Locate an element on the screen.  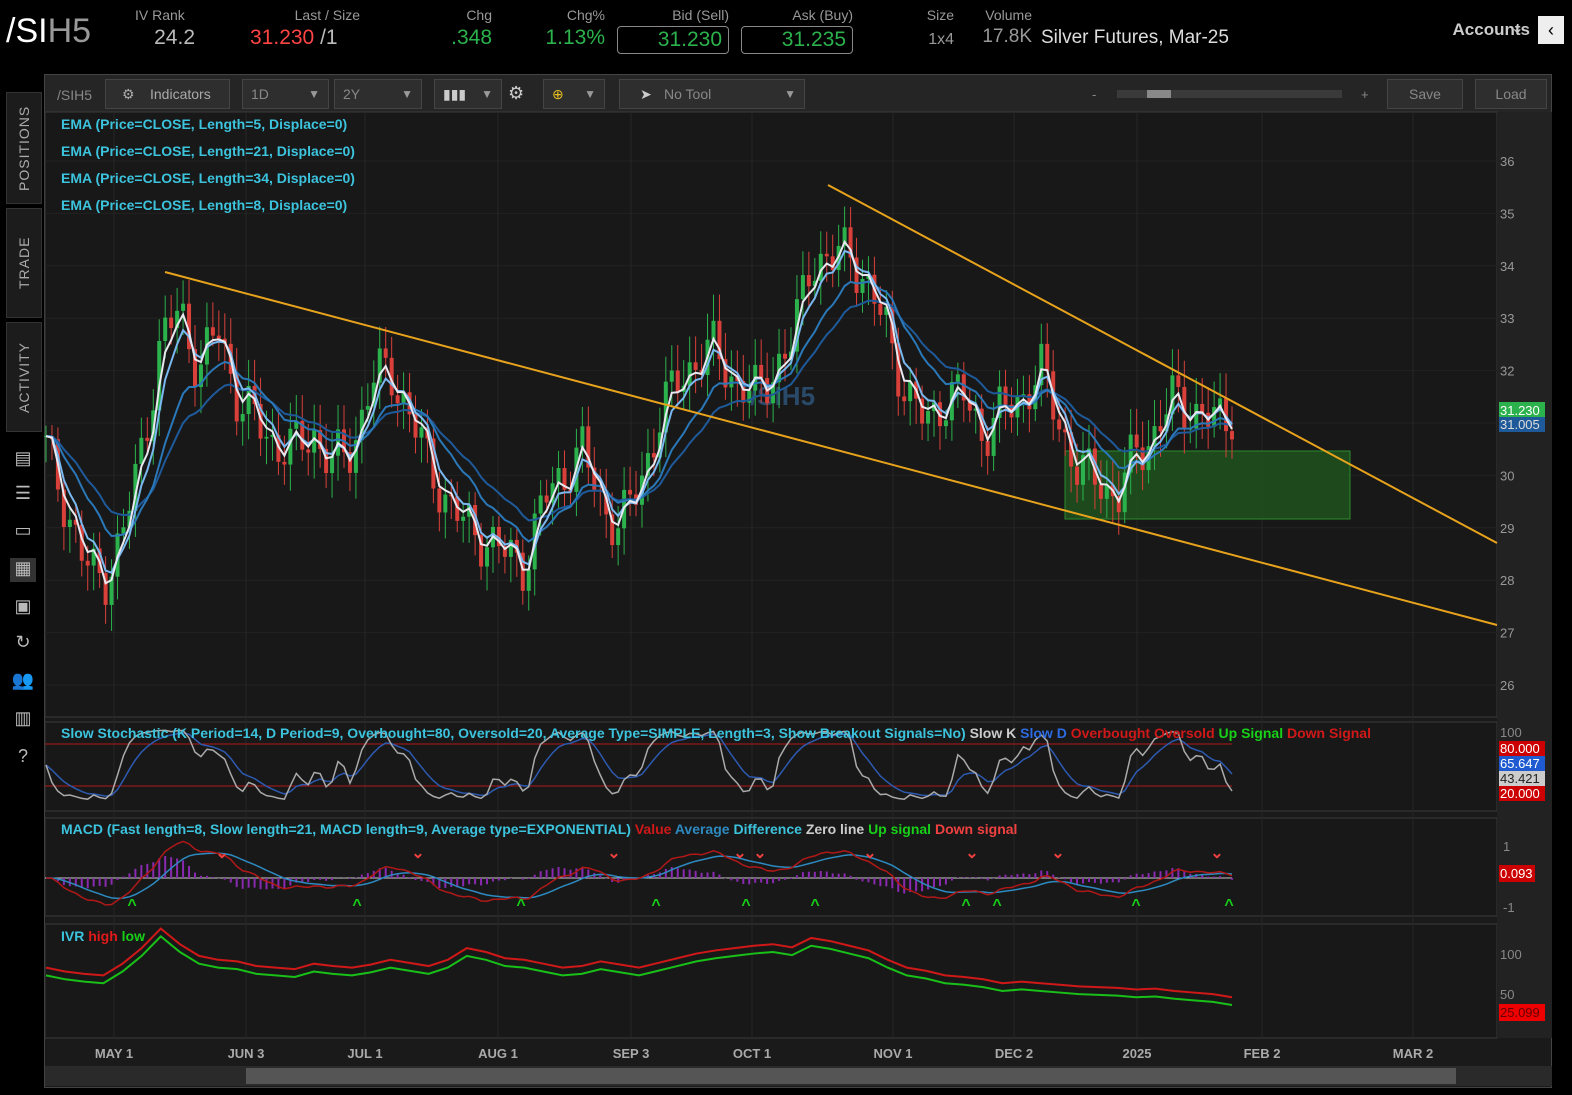
price-tick: 36 is located at coordinates (1507, 161).